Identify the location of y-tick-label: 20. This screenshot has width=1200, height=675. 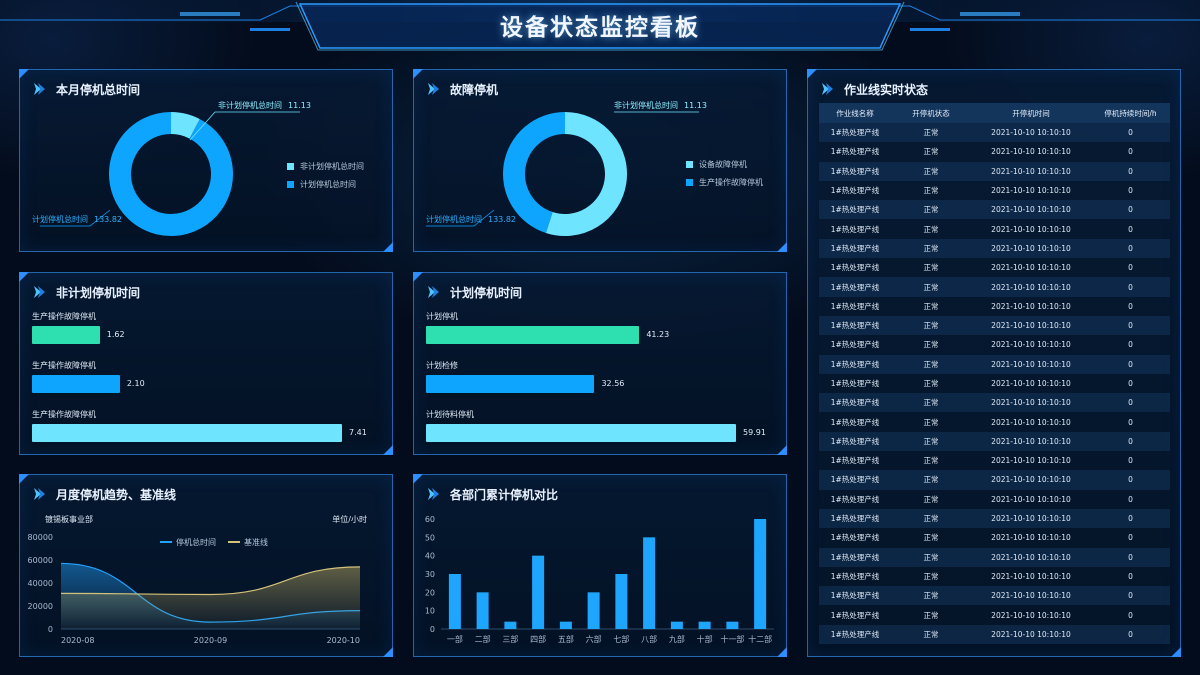
(430, 592).